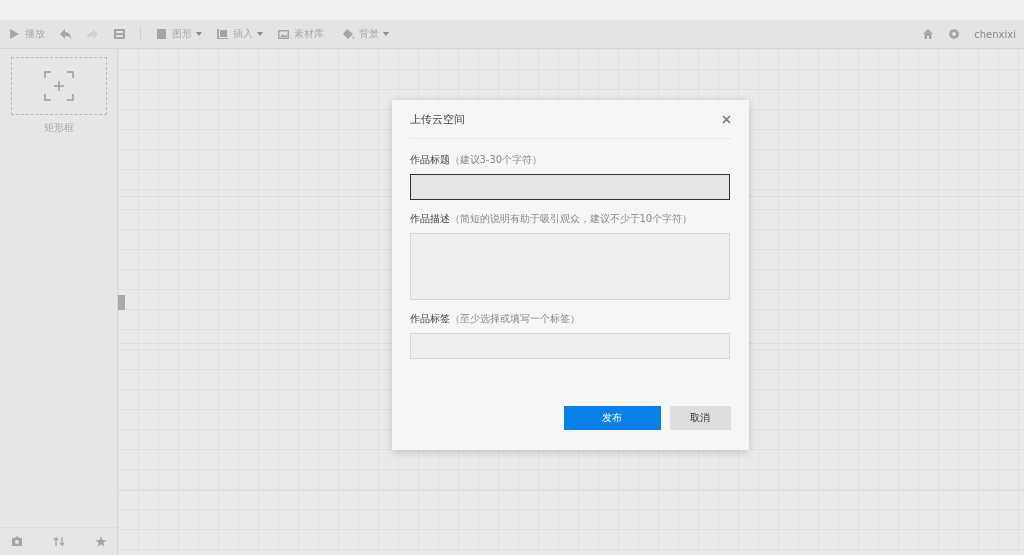 The image size is (1024, 555). What do you see at coordinates (58, 541) in the screenshot?
I see `swap-icon` at bounding box center [58, 541].